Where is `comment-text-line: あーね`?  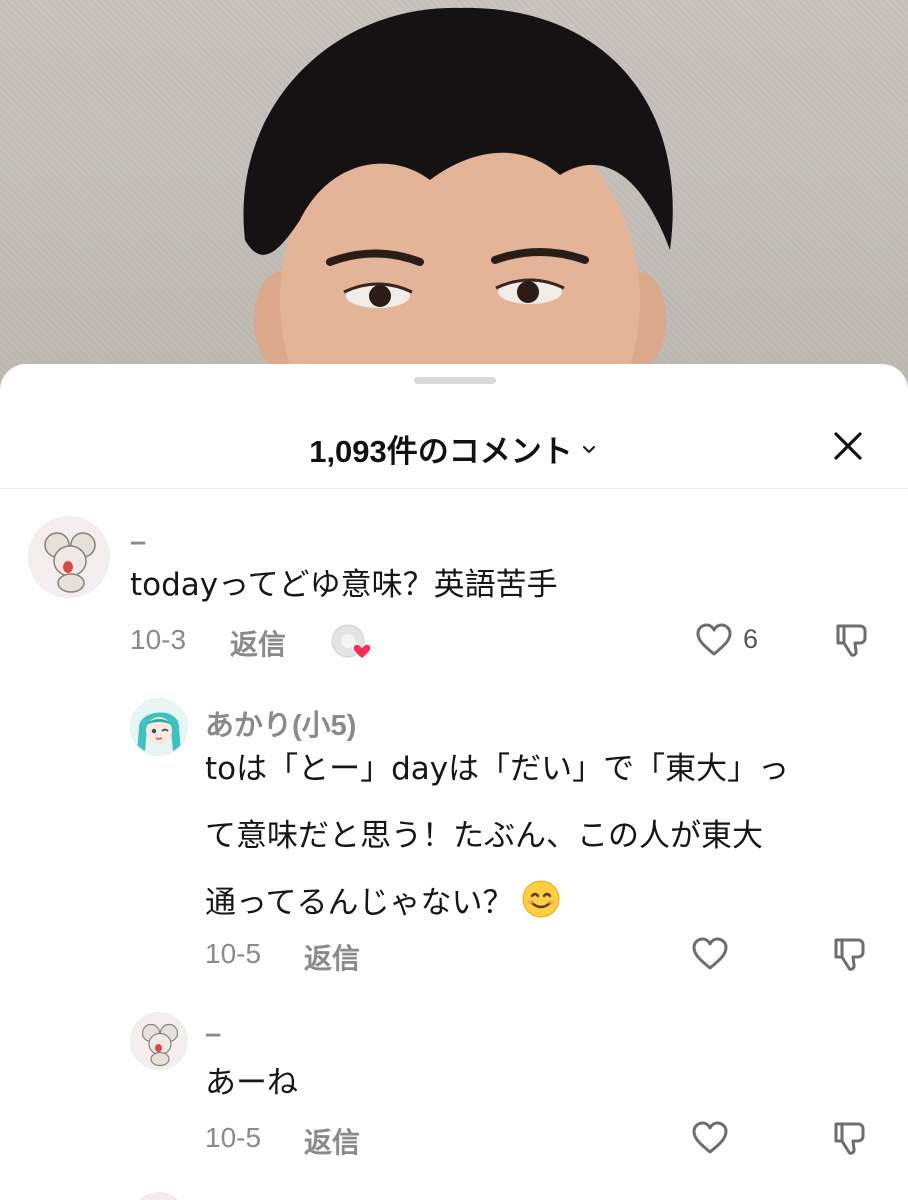 comment-text-line: あーね is located at coordinates (251, 1083).